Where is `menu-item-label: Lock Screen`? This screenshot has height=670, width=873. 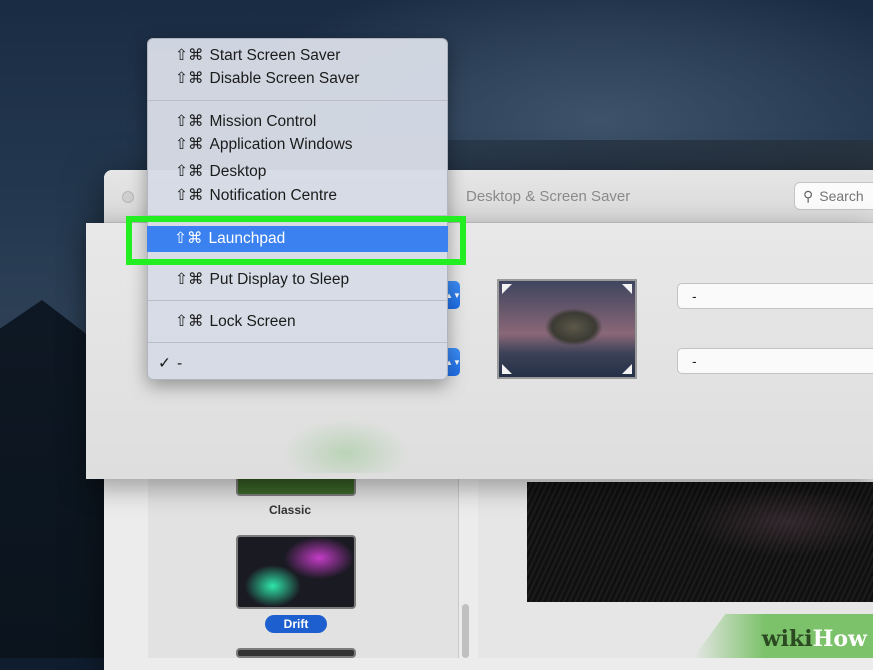
menu-item-label: Lock Screen is located at coordinates (252, 321).